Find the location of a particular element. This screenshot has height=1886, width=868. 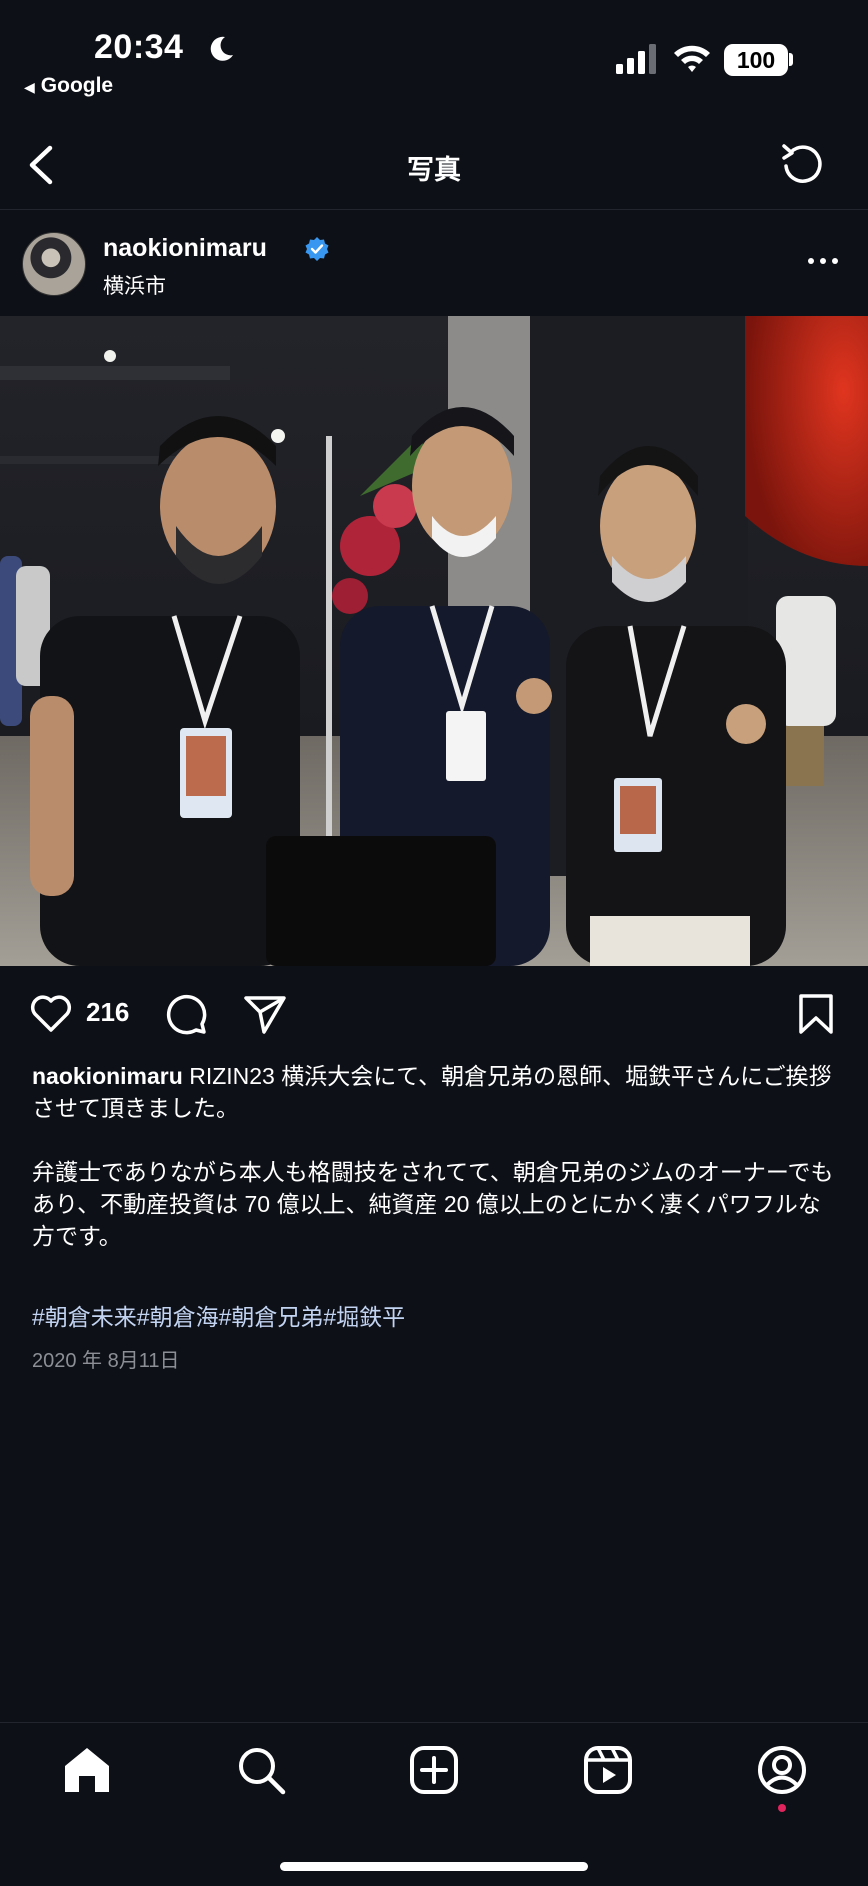

home-indicator is located at coordinates (434, 1866).